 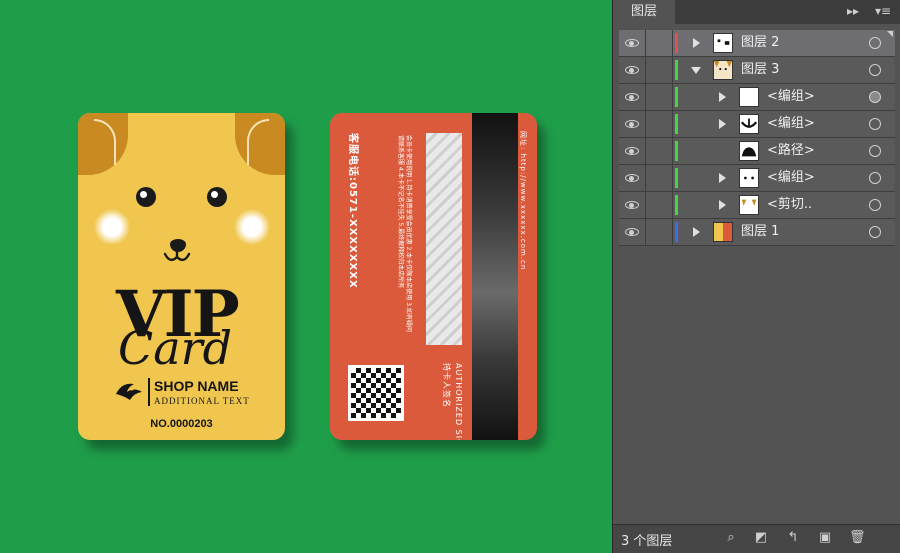 I want to click on card-number: NO.0000203, so click(x=181, y=424).